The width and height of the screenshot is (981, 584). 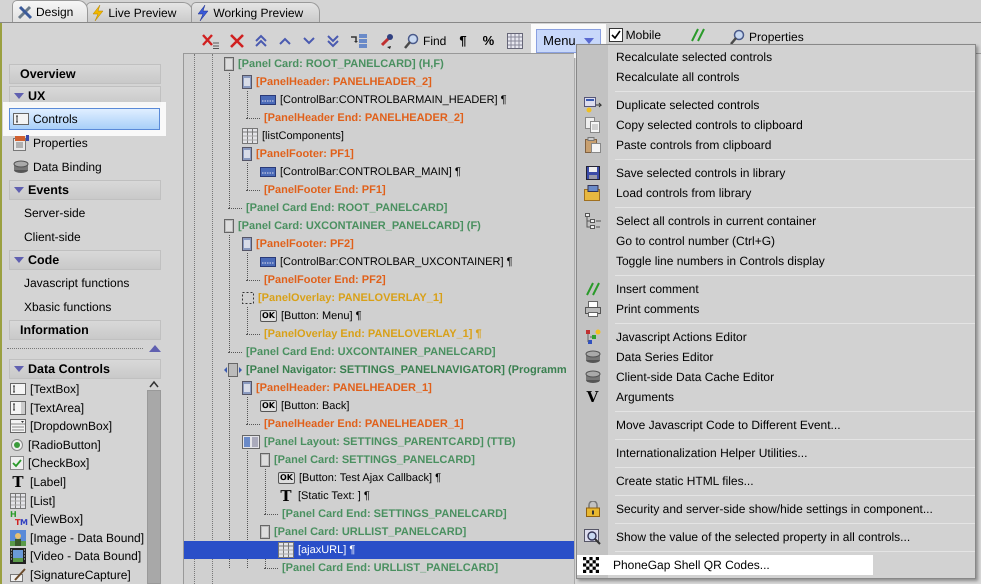 I want to click on tree-row: OK [Button: Back], so click(x=379, y=406).